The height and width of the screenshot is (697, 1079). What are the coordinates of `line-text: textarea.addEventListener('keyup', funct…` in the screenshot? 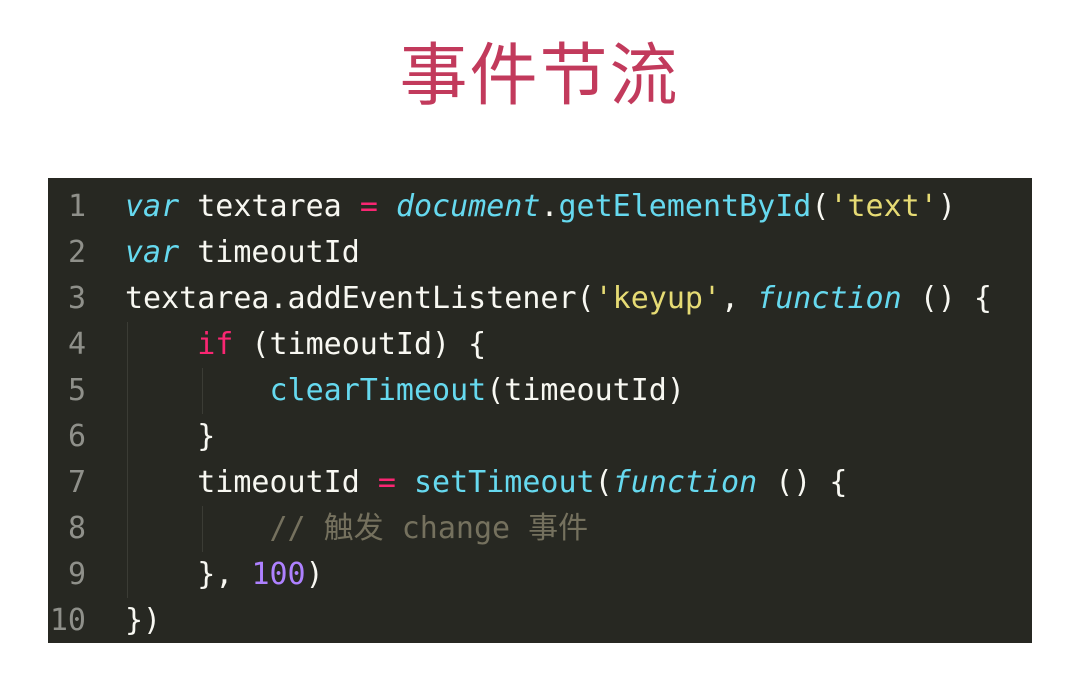 It's located at (558, 299).